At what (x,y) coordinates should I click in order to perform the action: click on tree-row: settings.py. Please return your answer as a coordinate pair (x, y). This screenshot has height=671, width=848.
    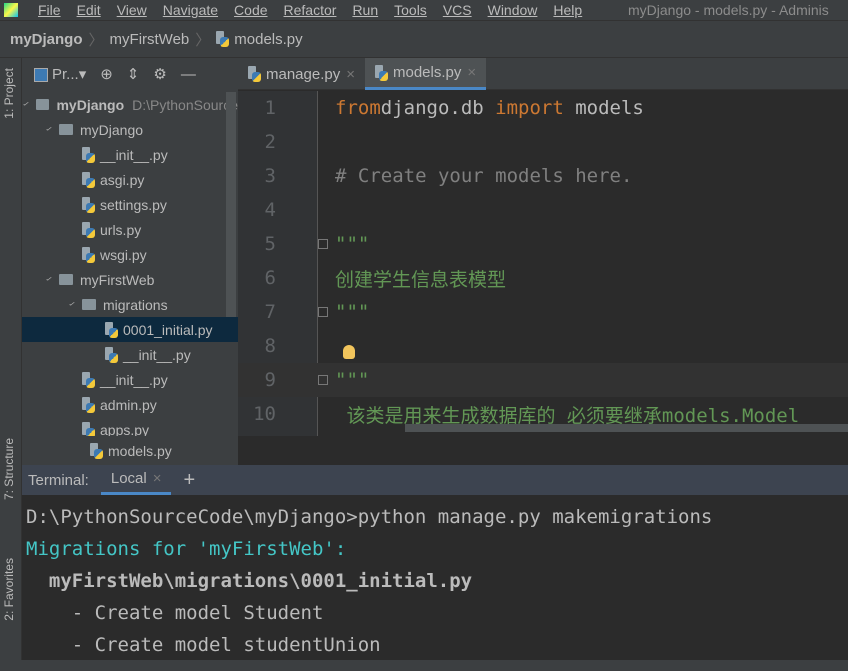
    Looking at the image, I should click on (130, 204).